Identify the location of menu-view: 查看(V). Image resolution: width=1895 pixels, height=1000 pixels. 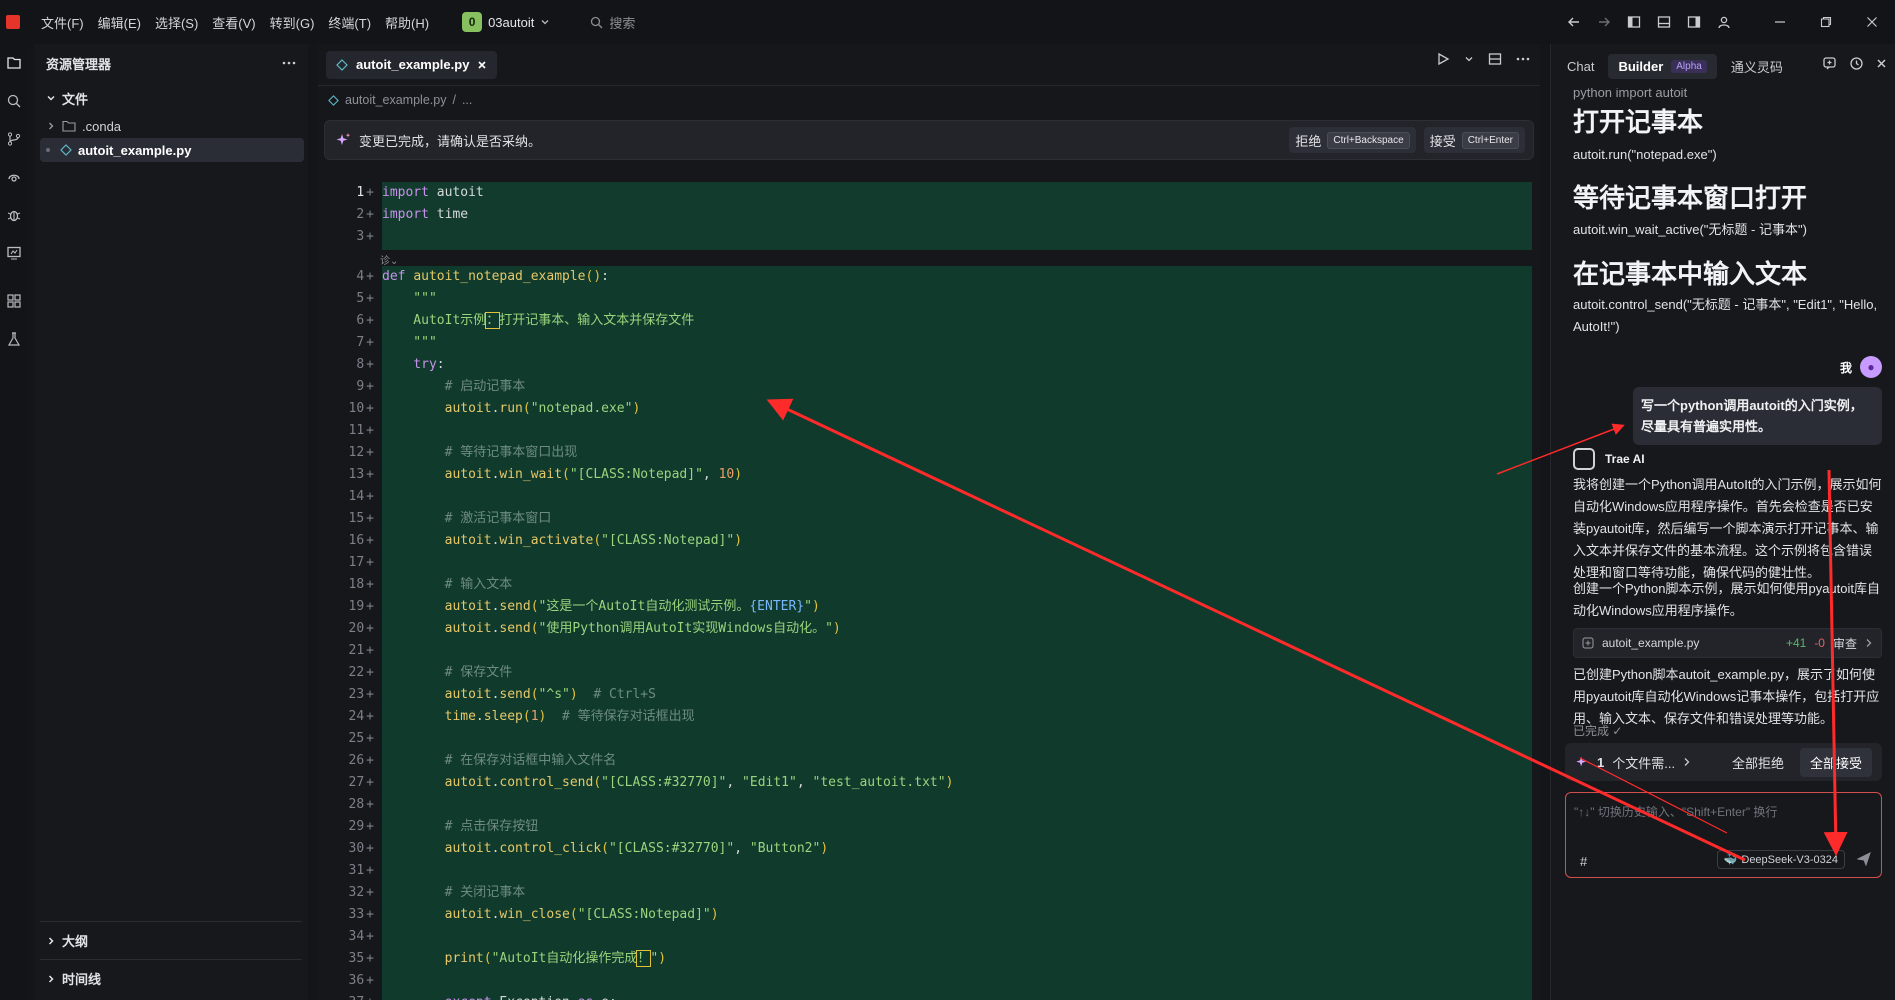
(233, 22).